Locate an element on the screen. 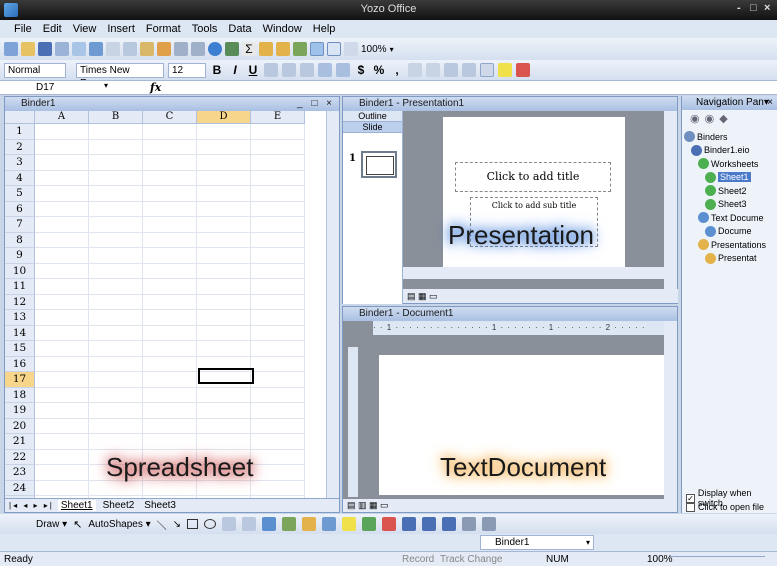 This screenshot has height=566, width=777. diagram-icon is located at coordinates (289, 524).